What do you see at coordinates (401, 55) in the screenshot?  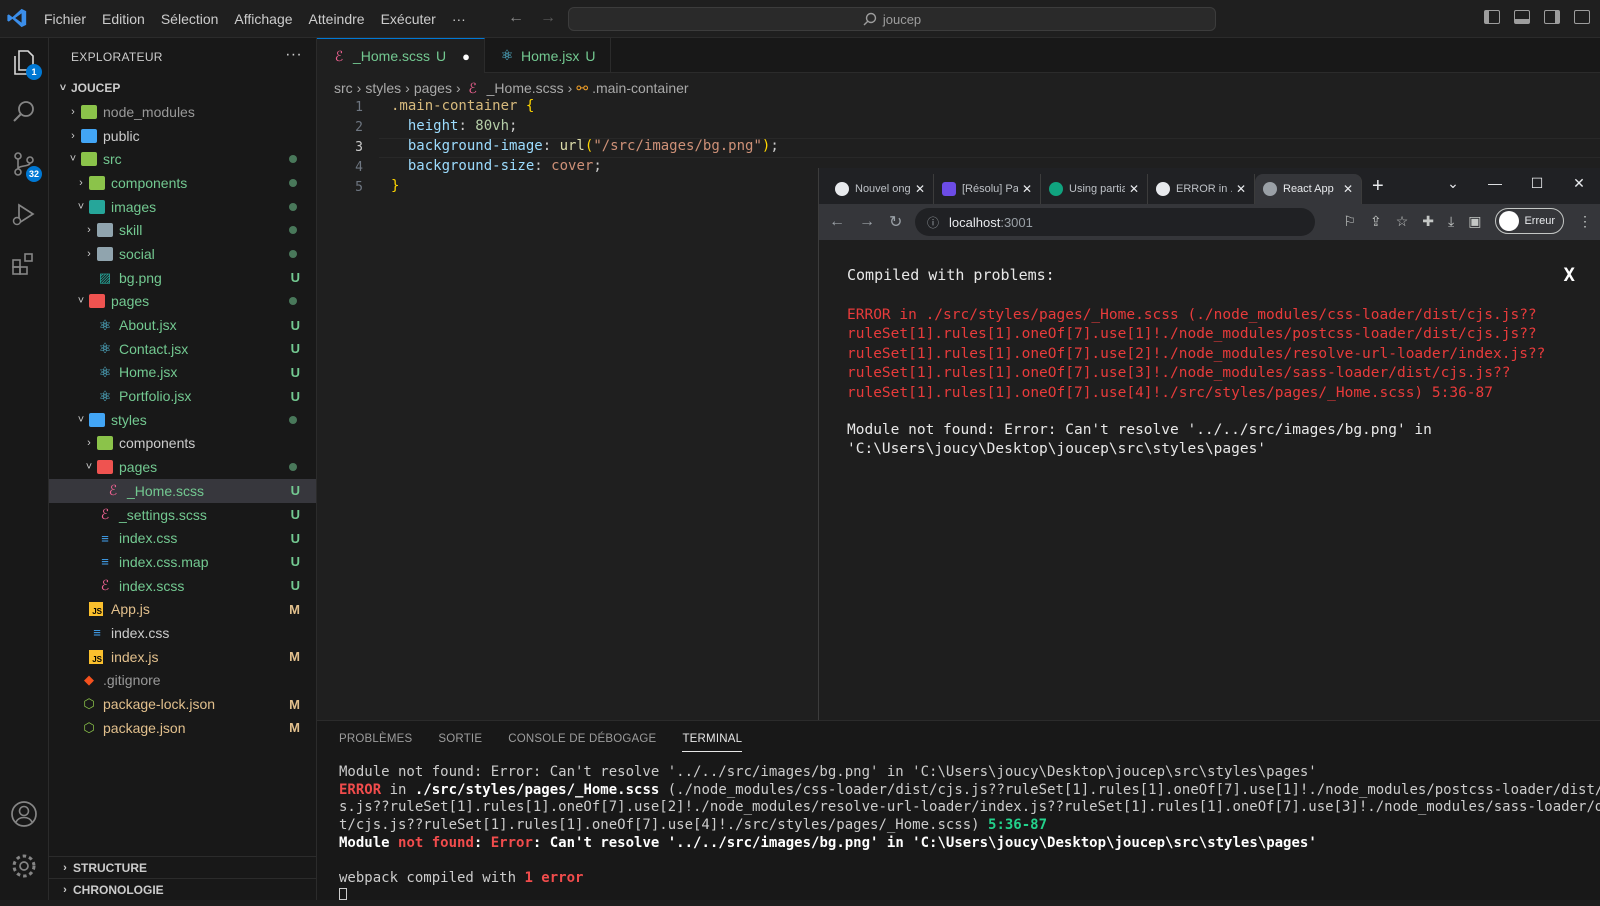 I see `tab-home-scss: ℰ _Home.scss U ●` at bounding box center [401, 55].